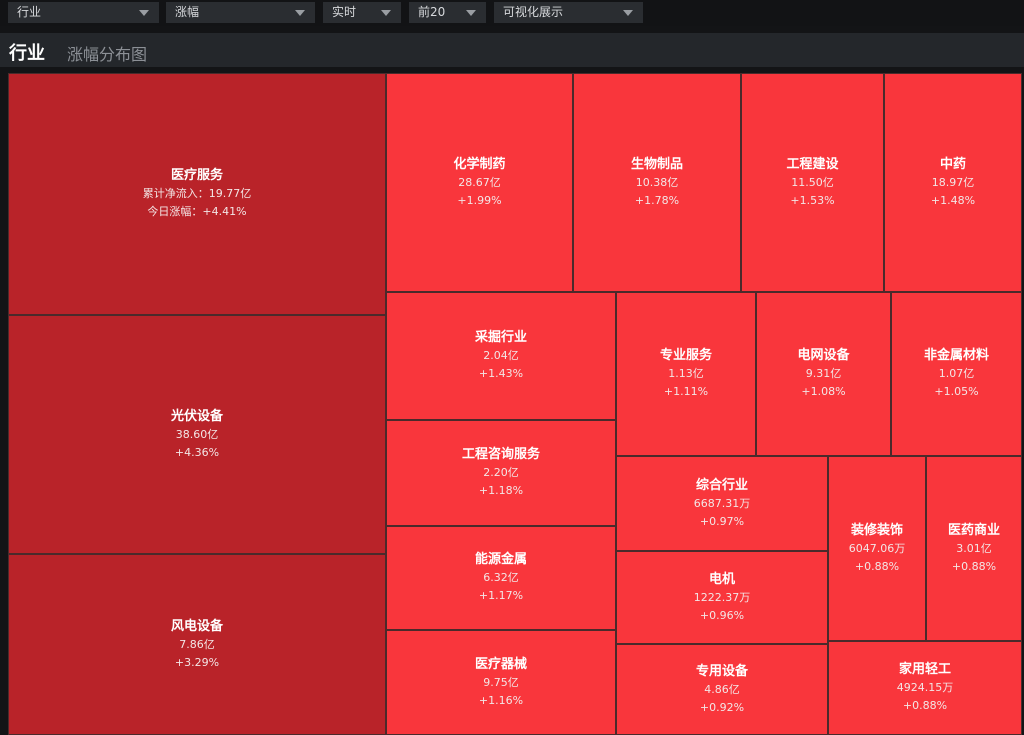 The height and width of the screenshot is (735, 1024). Describe the element at coordinates (657, 200) in the screenshot. I see `tile-change: +1.78%` at that location.